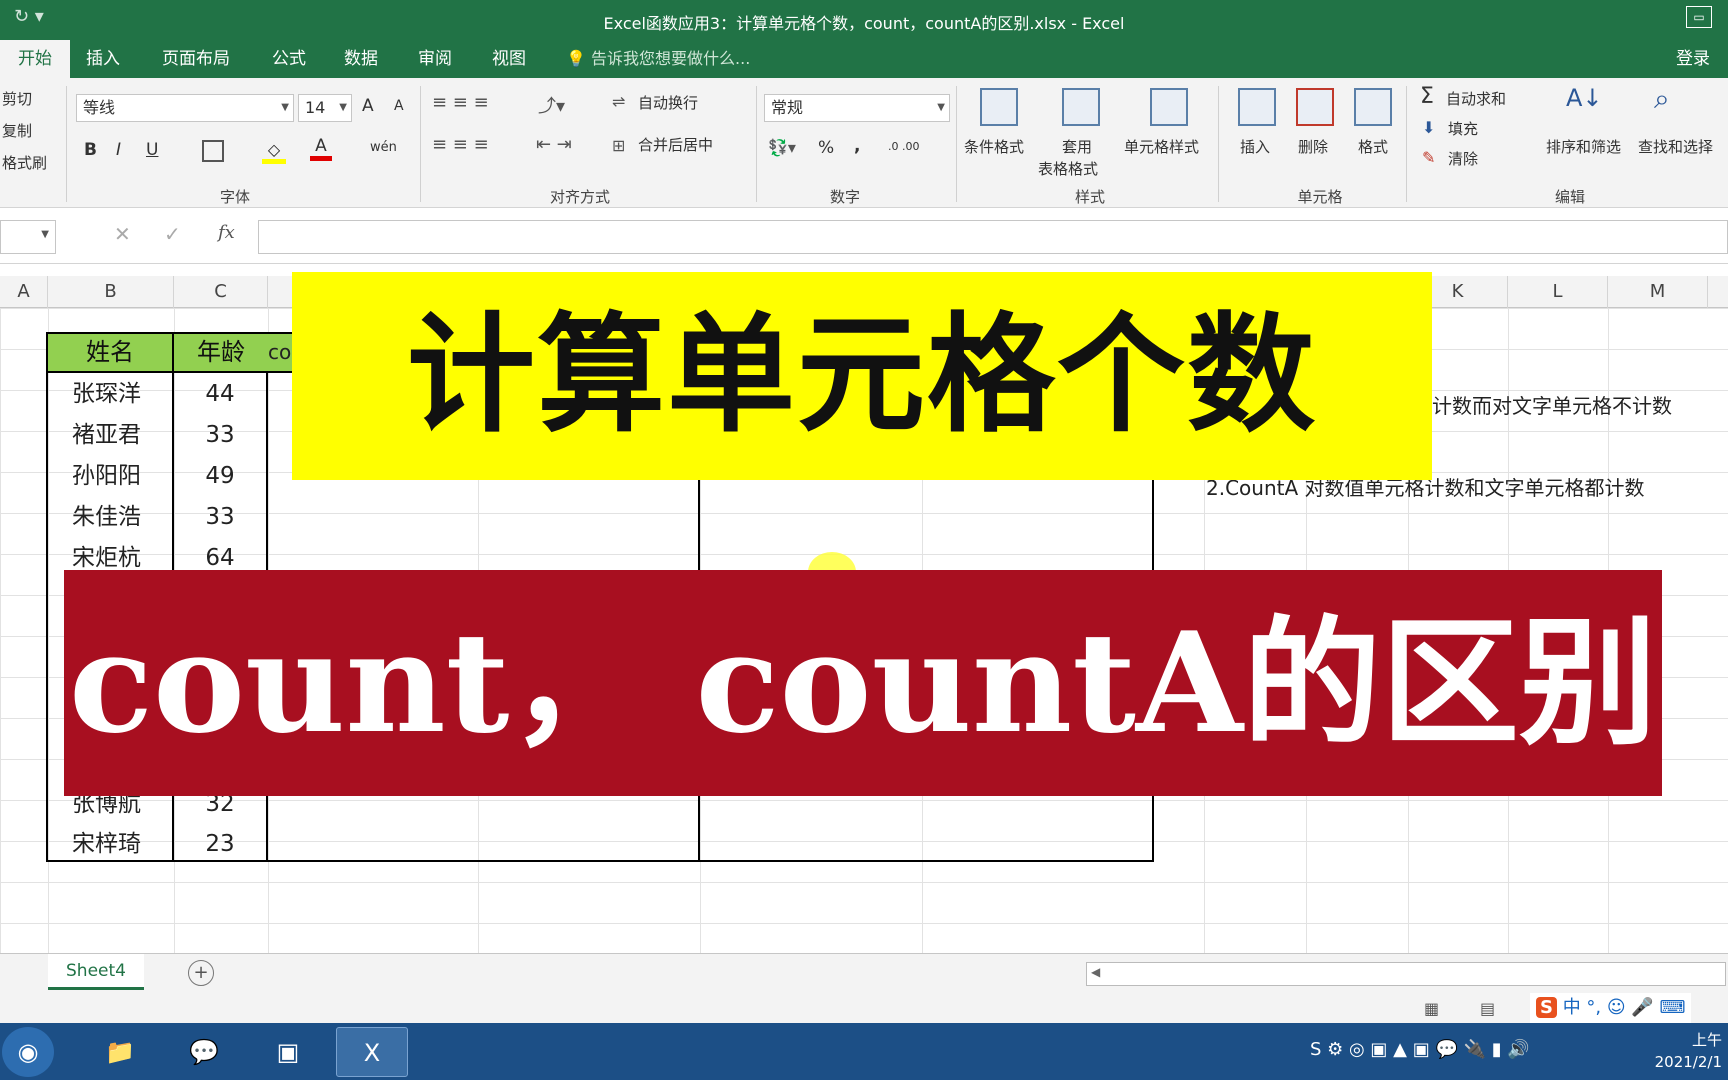 The height and width of the screenshot is (1080, 1728). What do you see at coordinates (122, 476) in the screenshot?
I see `cell-name: 孙阳阳` at bounding box center [122, 476].